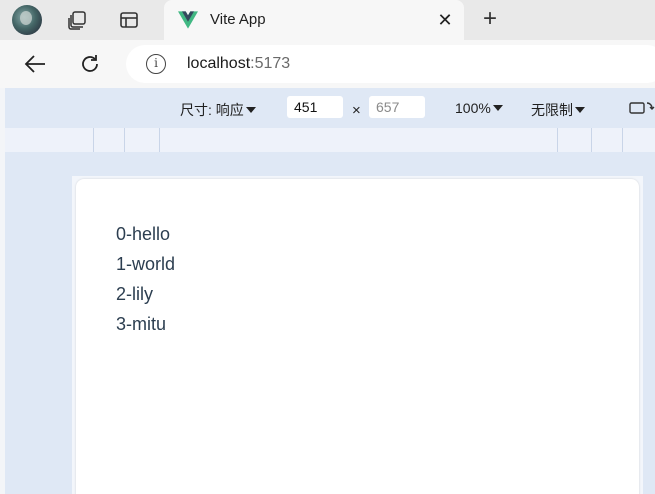 This screenshot has width=655, height=494. What do you see at coordinates (145, 282) in the screenshot?
I see `item-list: 0-hello 1-world 2-lily 3-mitu` at bounding box center [145, 282].